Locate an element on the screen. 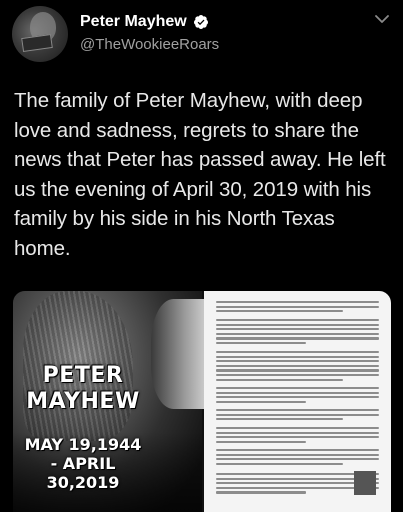 The height and width of the screenshot is (512, 403). poster-last-name: MAYHEW is located at coordinates (83, 401).